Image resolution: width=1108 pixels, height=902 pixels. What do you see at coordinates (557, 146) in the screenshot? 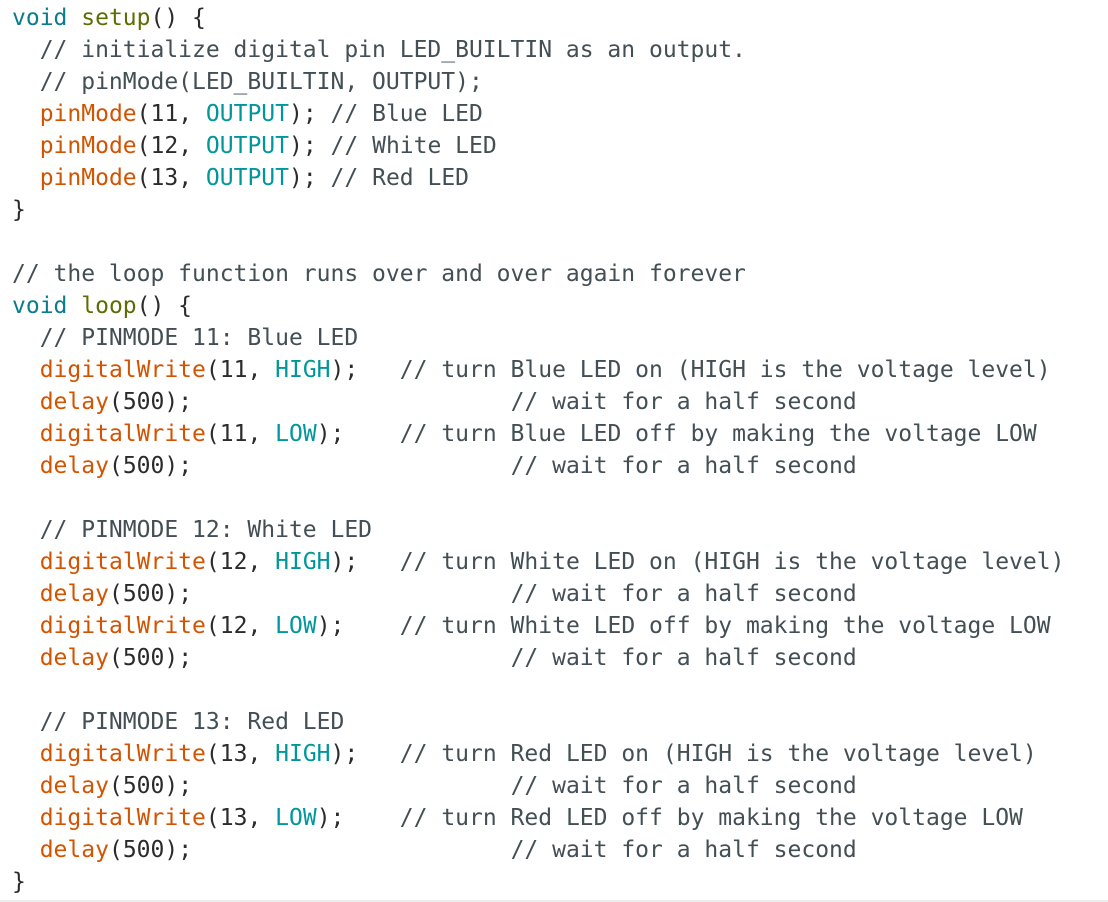
I see `code-line: pinMode(12, OUTPUT); // White LED` at bounding box center [557, 146].